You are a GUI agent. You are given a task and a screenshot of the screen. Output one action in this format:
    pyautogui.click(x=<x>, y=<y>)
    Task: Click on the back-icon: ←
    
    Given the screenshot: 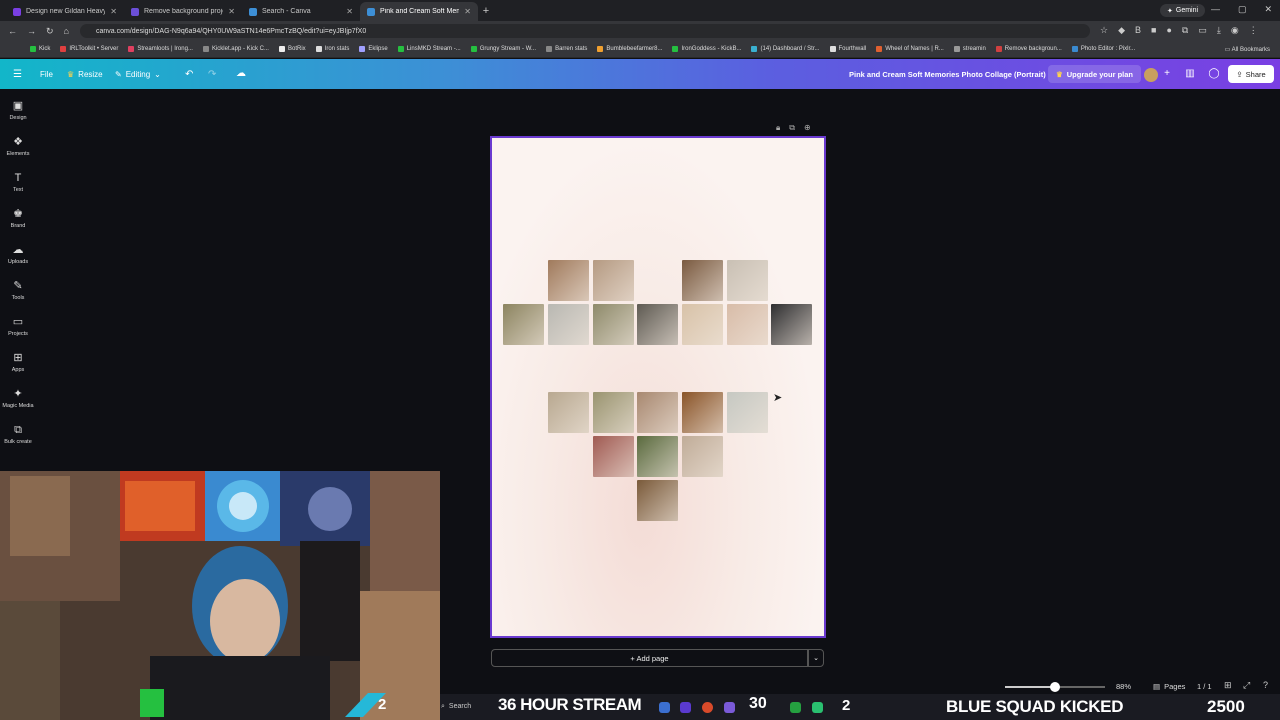 What is the action you would take?
    pyautogui.click(x=12, y=31)
    